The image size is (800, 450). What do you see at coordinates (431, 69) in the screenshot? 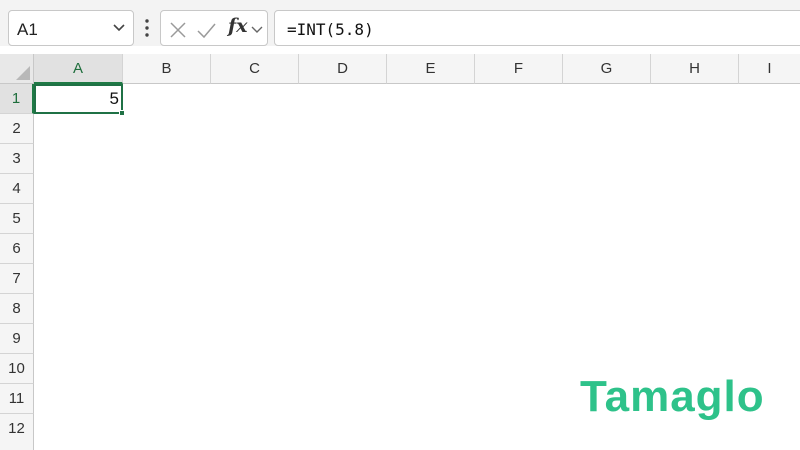
I see `column-header-e: E` at bounding box center [431, 69].